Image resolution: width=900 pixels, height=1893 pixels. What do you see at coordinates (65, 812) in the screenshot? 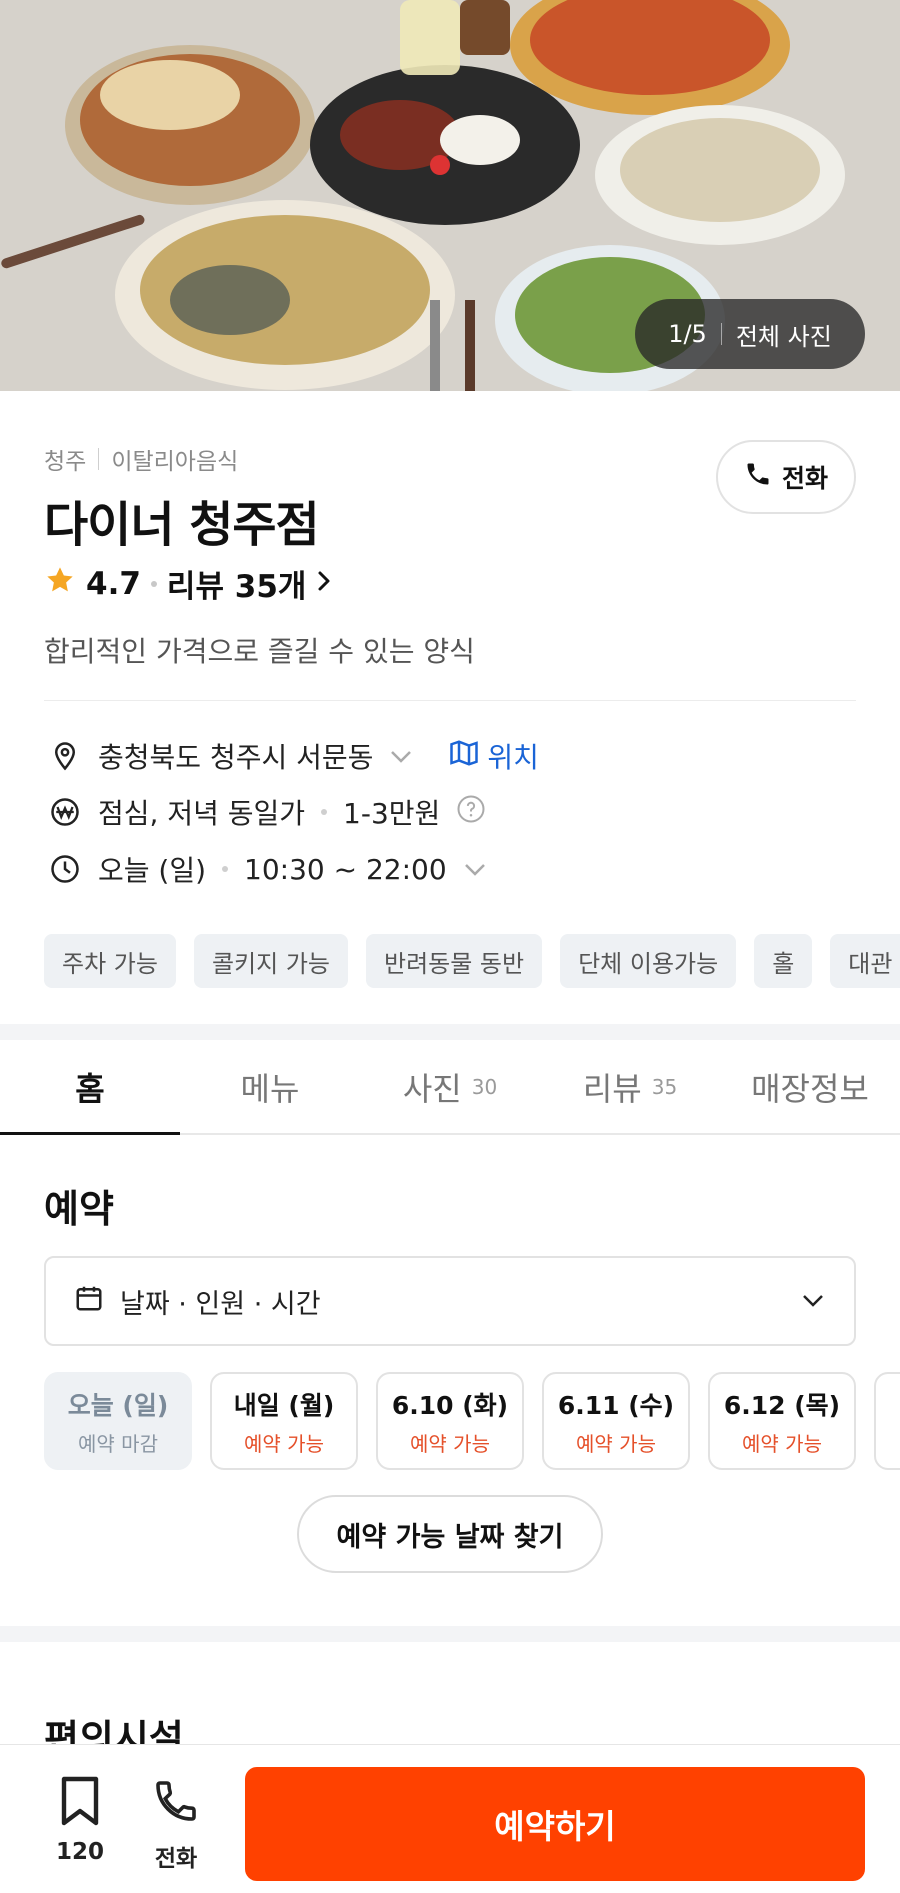
I see `won-icon` at bounding box center [65, 812].